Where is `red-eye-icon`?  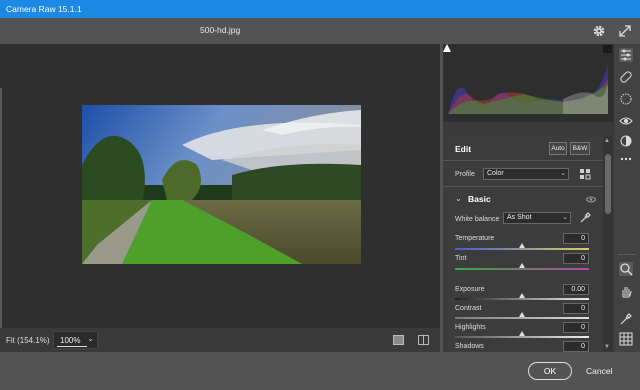 red-eye-icon is located at coordinates (626, 121).